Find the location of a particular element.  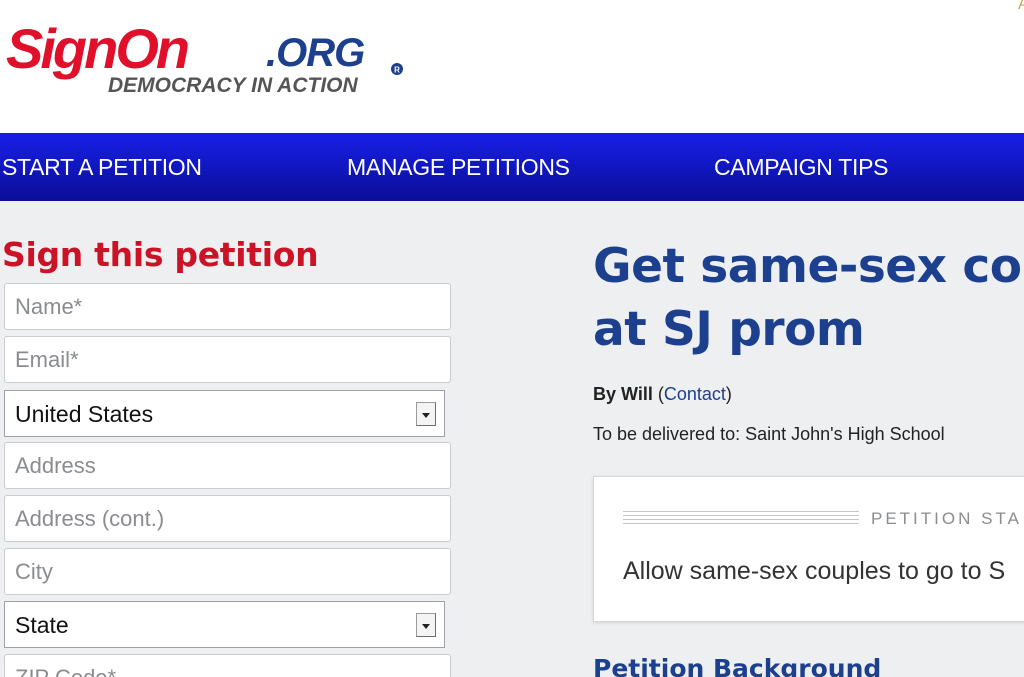

address-field is located at coordinates (227, 465).